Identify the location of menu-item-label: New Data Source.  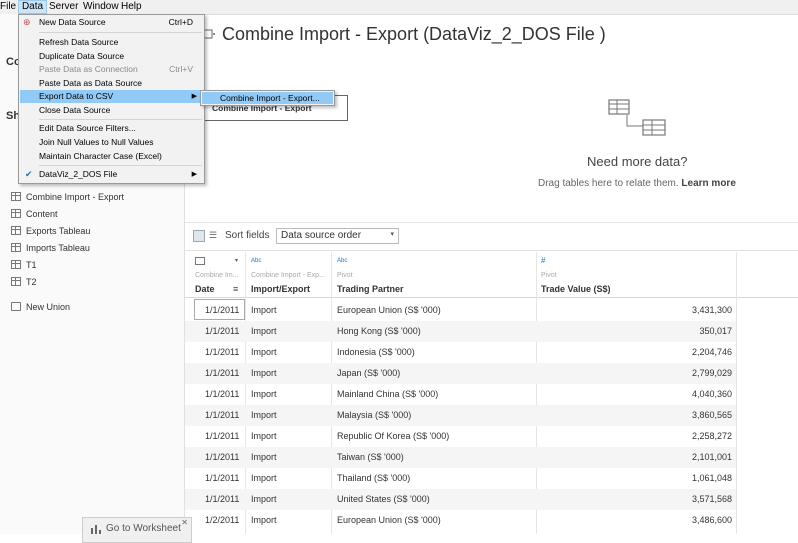
(72, 22).